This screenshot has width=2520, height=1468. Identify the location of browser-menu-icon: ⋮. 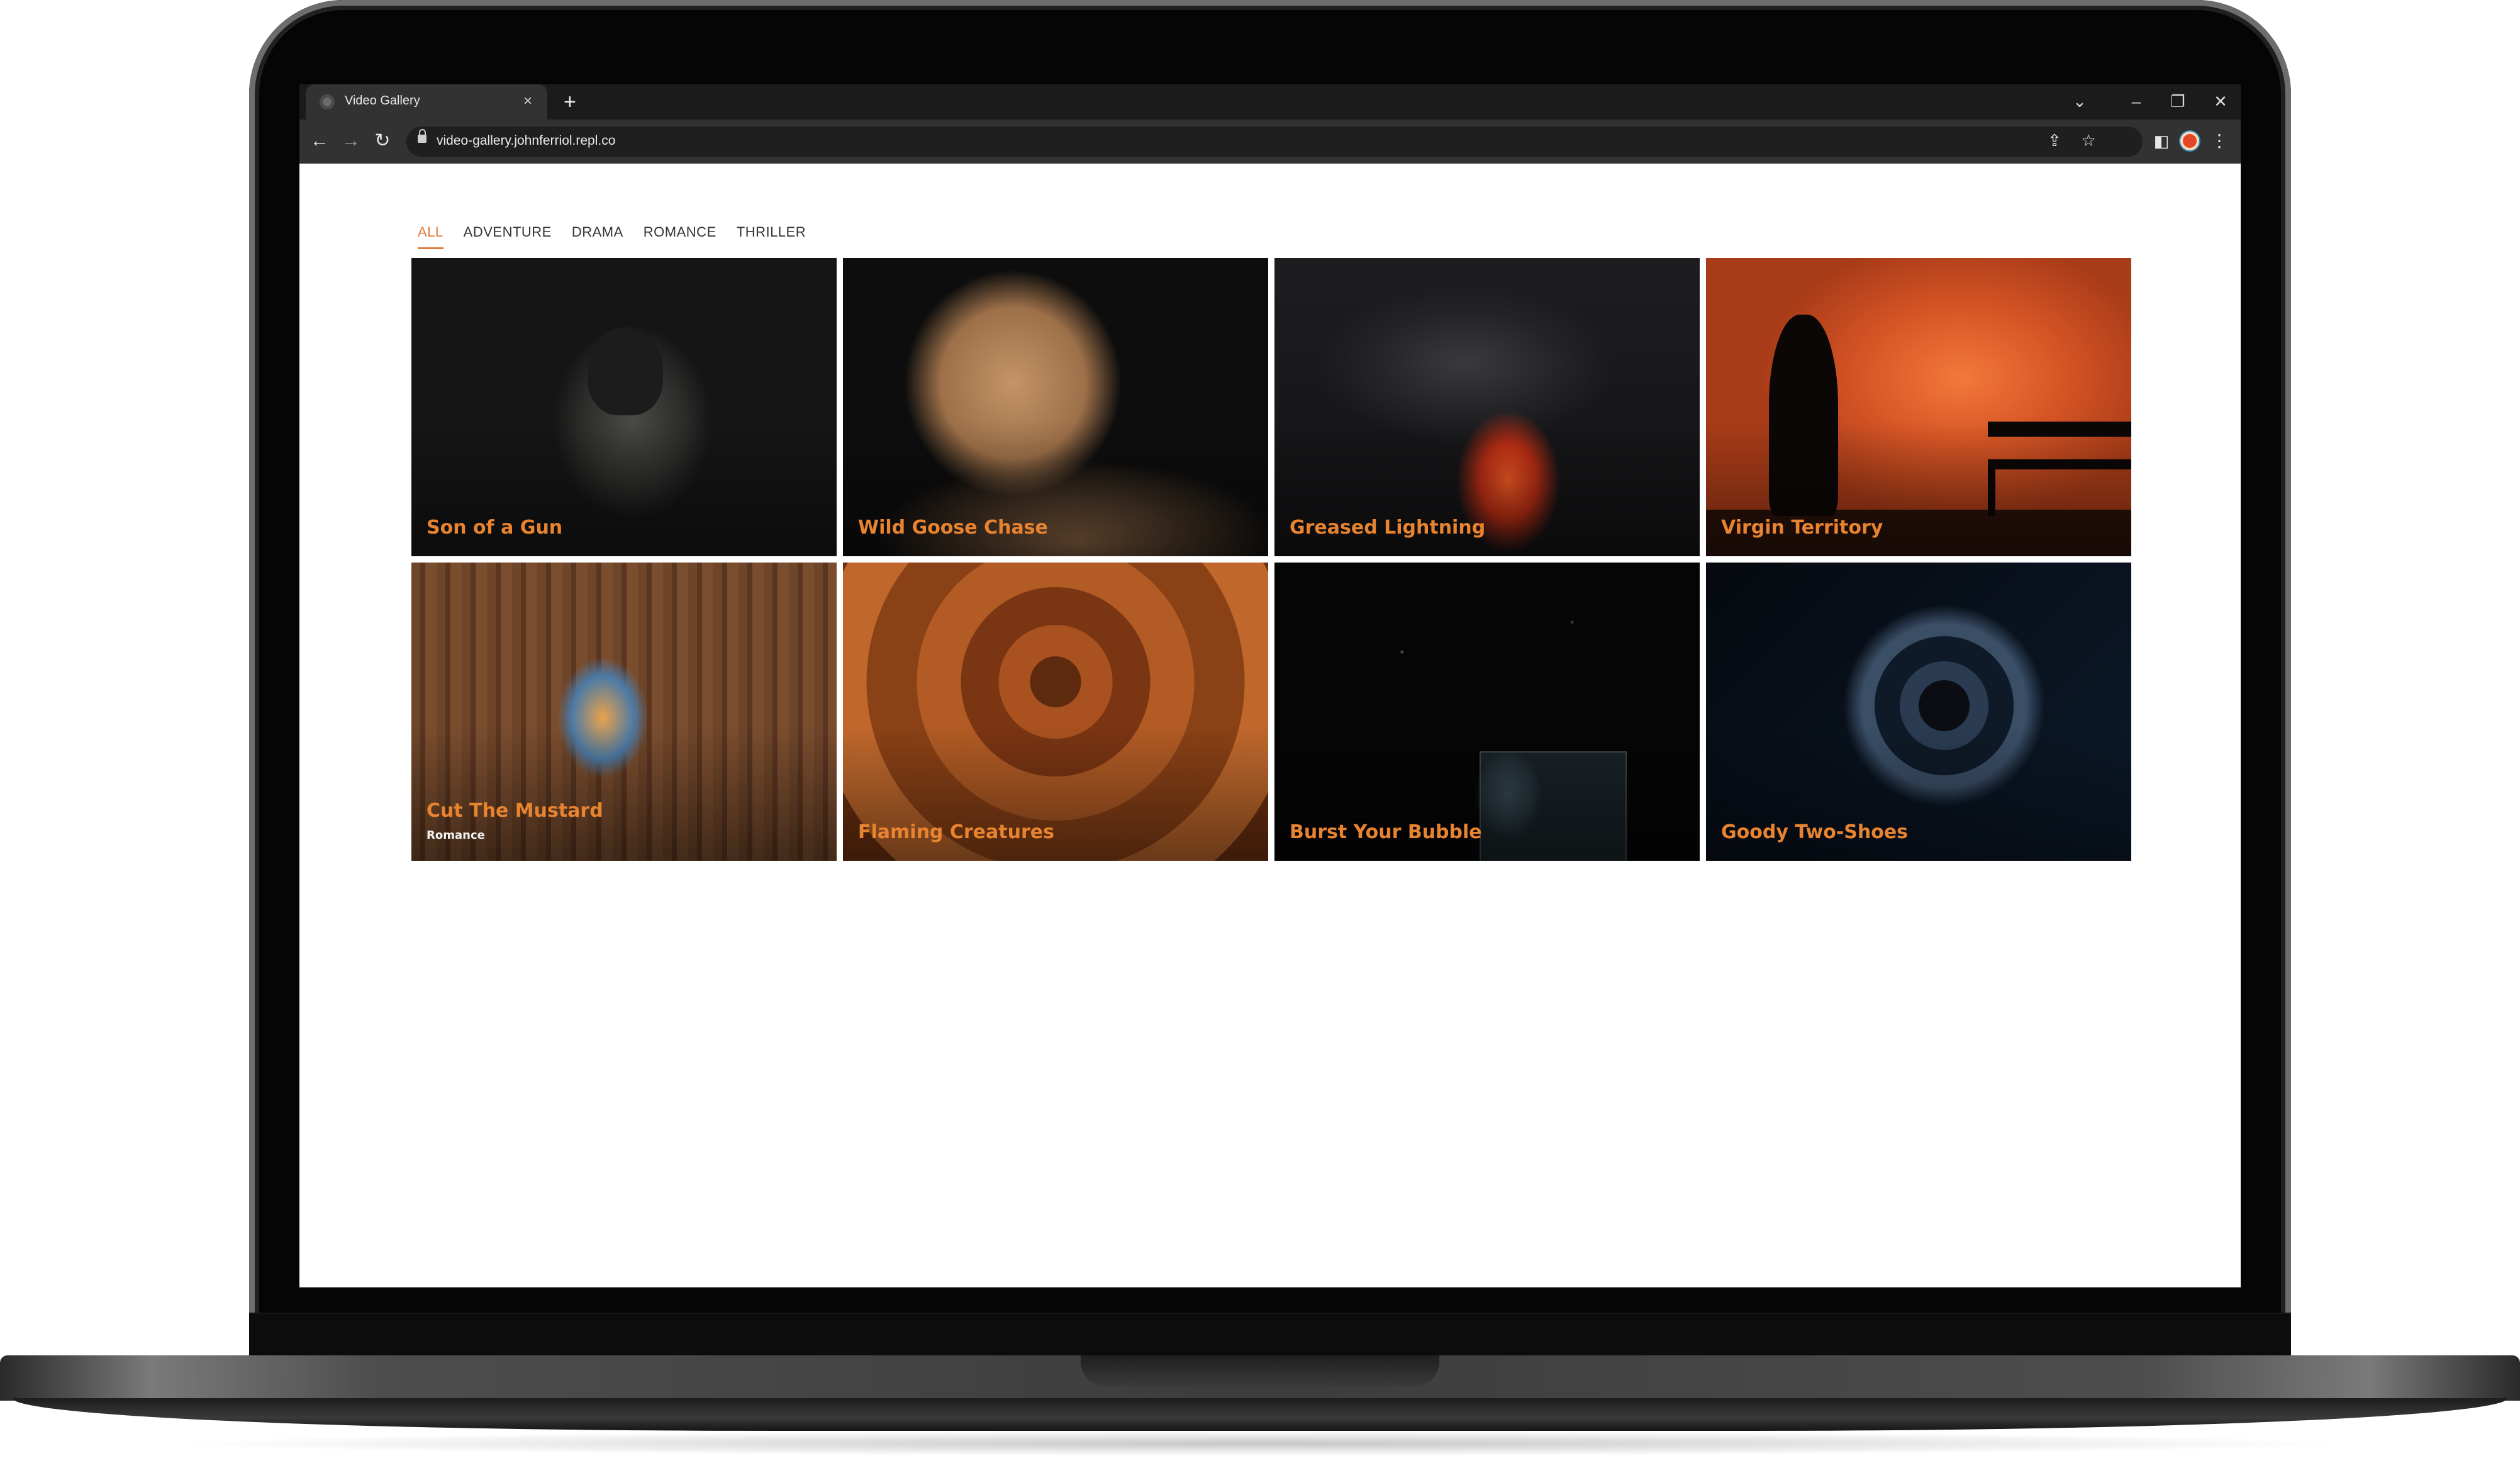
(2219, 141).